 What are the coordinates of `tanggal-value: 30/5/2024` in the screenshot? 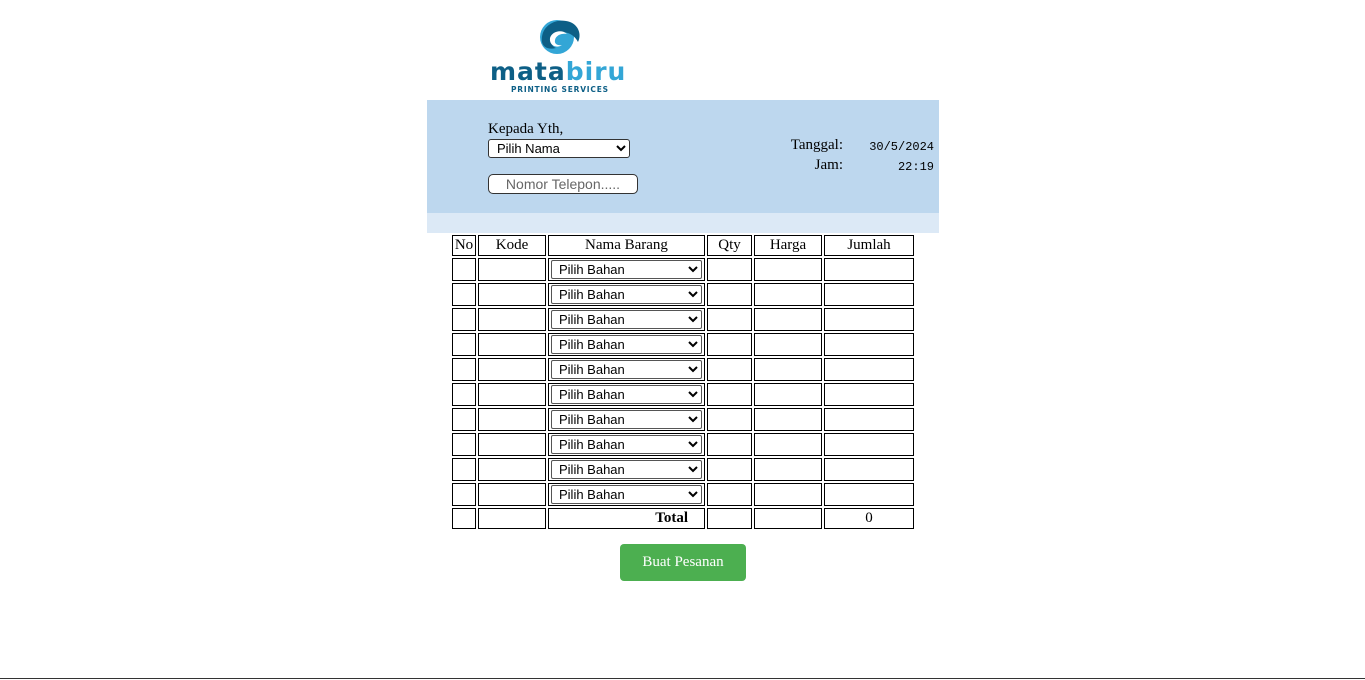 It's located at (901, 147).